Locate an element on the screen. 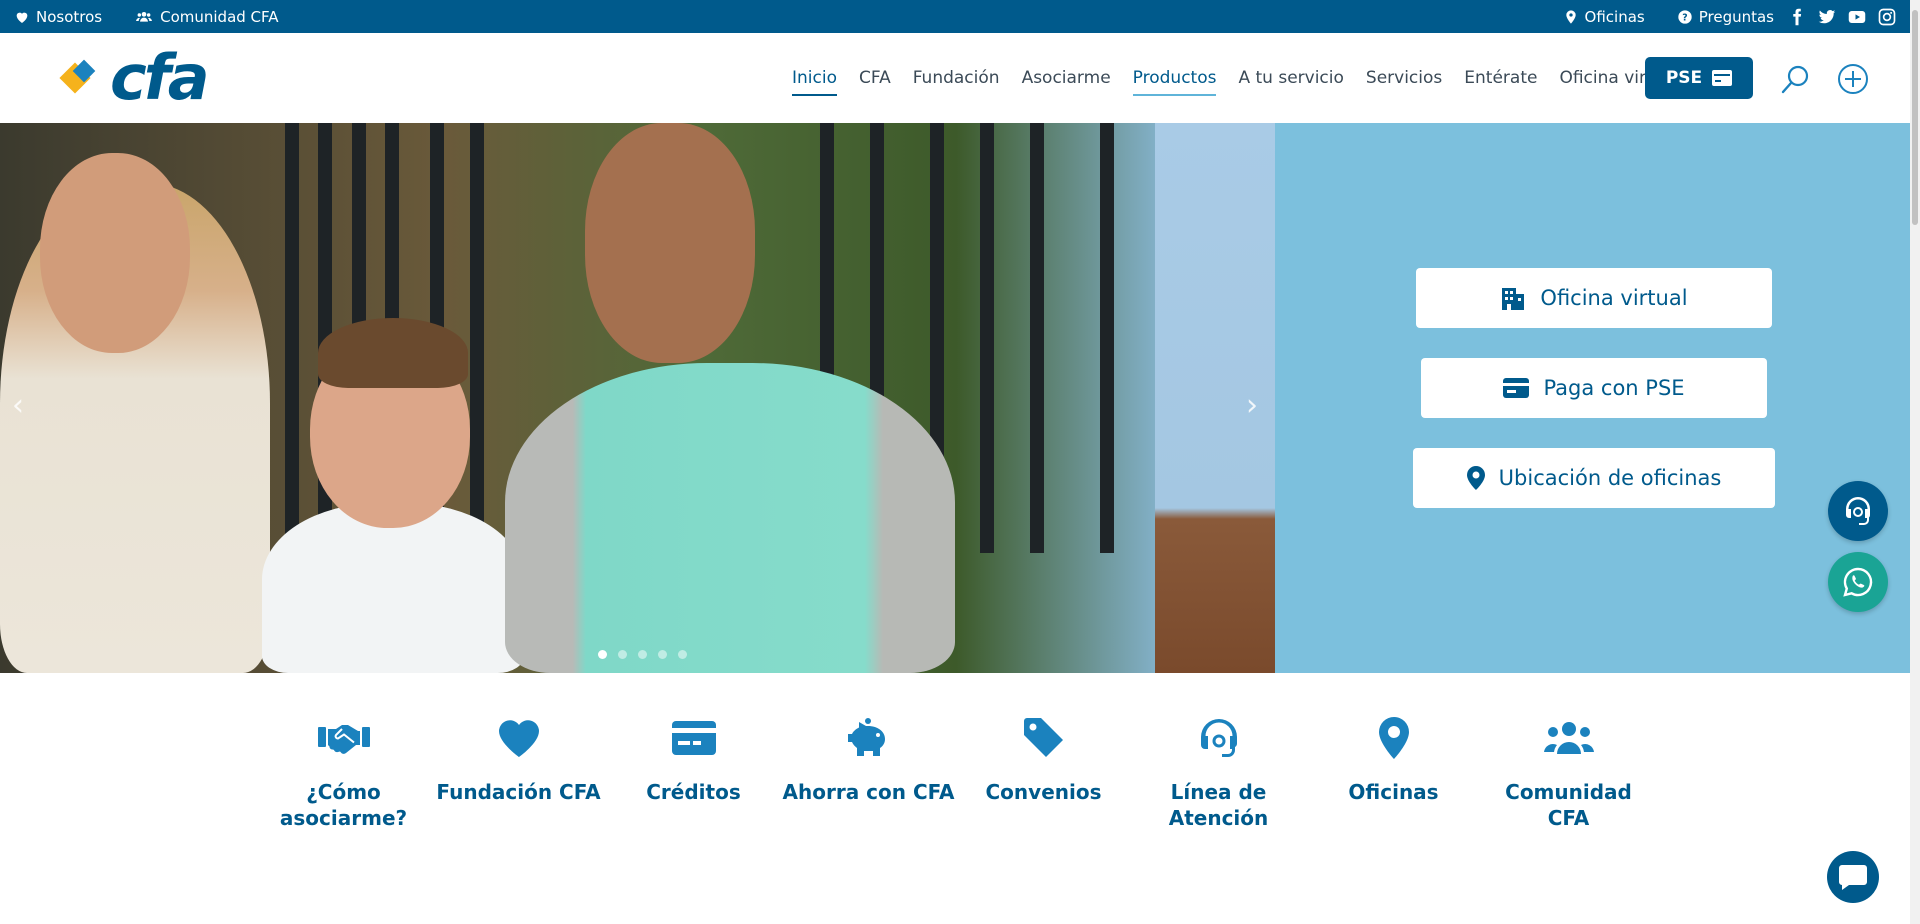 The height and width of the screenshot is (924, 1920). tag-icon is located at coordinates (1043, 737).